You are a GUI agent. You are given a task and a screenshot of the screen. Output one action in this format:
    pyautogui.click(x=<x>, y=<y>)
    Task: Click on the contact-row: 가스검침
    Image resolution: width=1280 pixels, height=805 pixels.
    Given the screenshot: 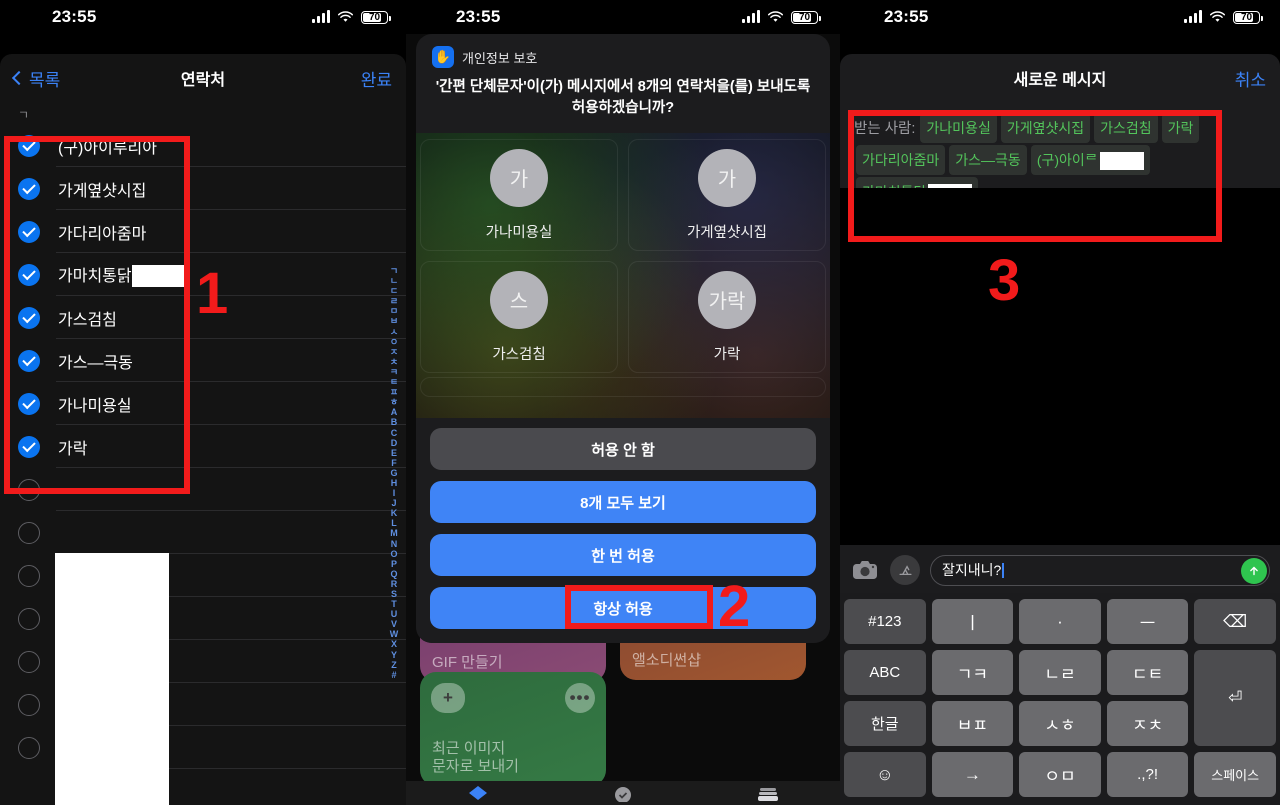 What is the action you would take?
    pyautogui.click(x=203, y=317)
    